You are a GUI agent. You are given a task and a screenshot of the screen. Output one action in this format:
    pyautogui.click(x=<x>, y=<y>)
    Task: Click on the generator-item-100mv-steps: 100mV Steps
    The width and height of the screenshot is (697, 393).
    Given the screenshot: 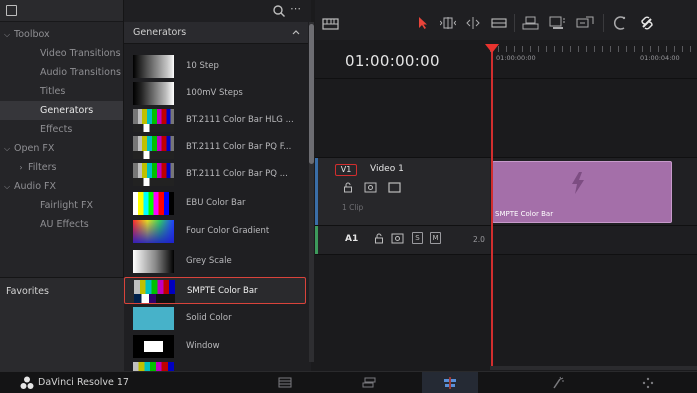 What is the action you would take?
    pyautogui.click(x=215, y=93)
    